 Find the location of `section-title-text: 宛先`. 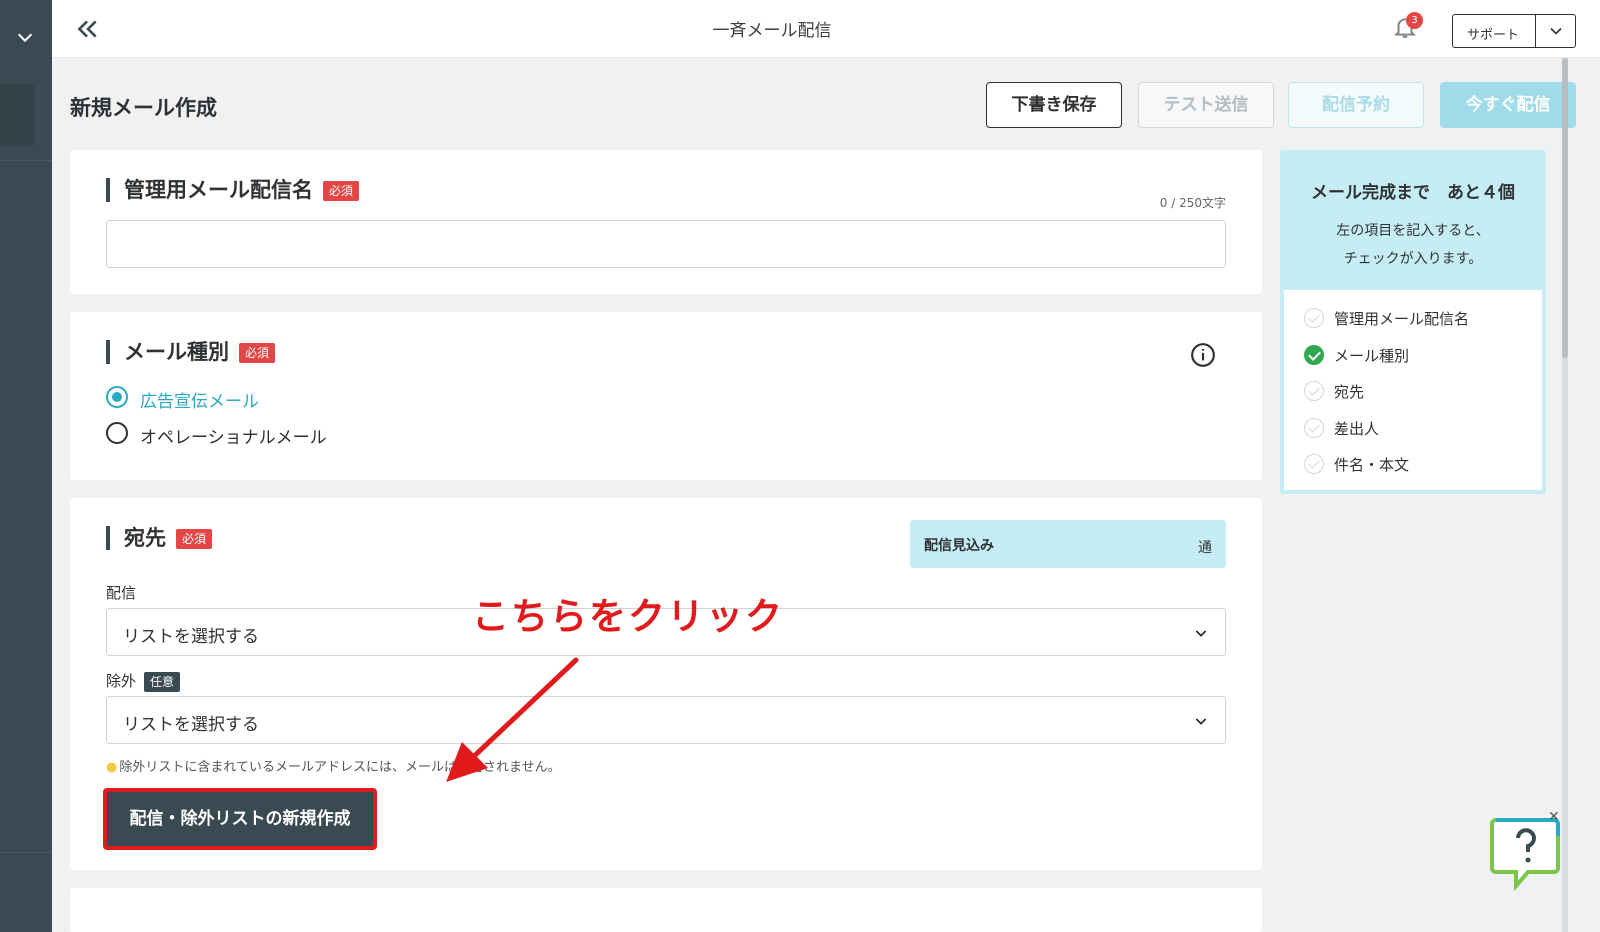

section-title-text: 宛先 is located at coordinates (145, 538).